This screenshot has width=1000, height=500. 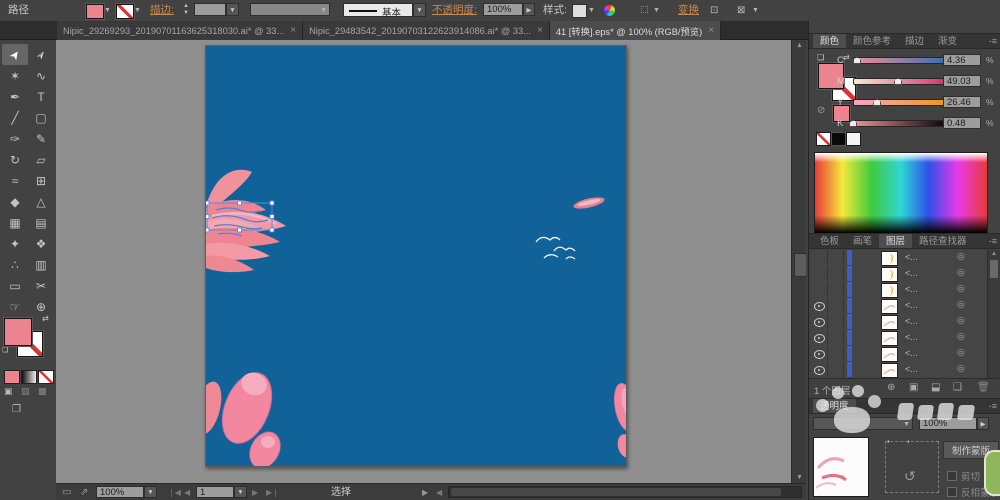 I want to click on fill-dropdown-icon: ▼, so click(x=107, y=10).